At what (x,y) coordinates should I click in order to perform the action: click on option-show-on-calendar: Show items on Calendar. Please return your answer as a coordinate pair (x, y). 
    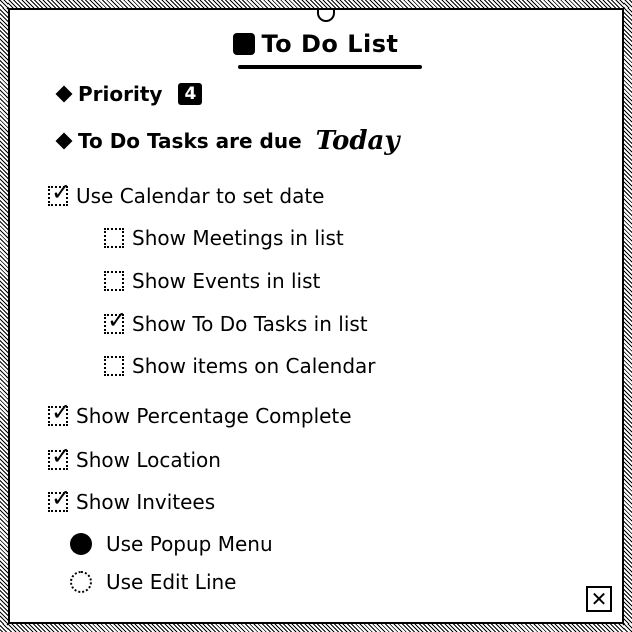
    Looking at the image, I should click on (240, 366).